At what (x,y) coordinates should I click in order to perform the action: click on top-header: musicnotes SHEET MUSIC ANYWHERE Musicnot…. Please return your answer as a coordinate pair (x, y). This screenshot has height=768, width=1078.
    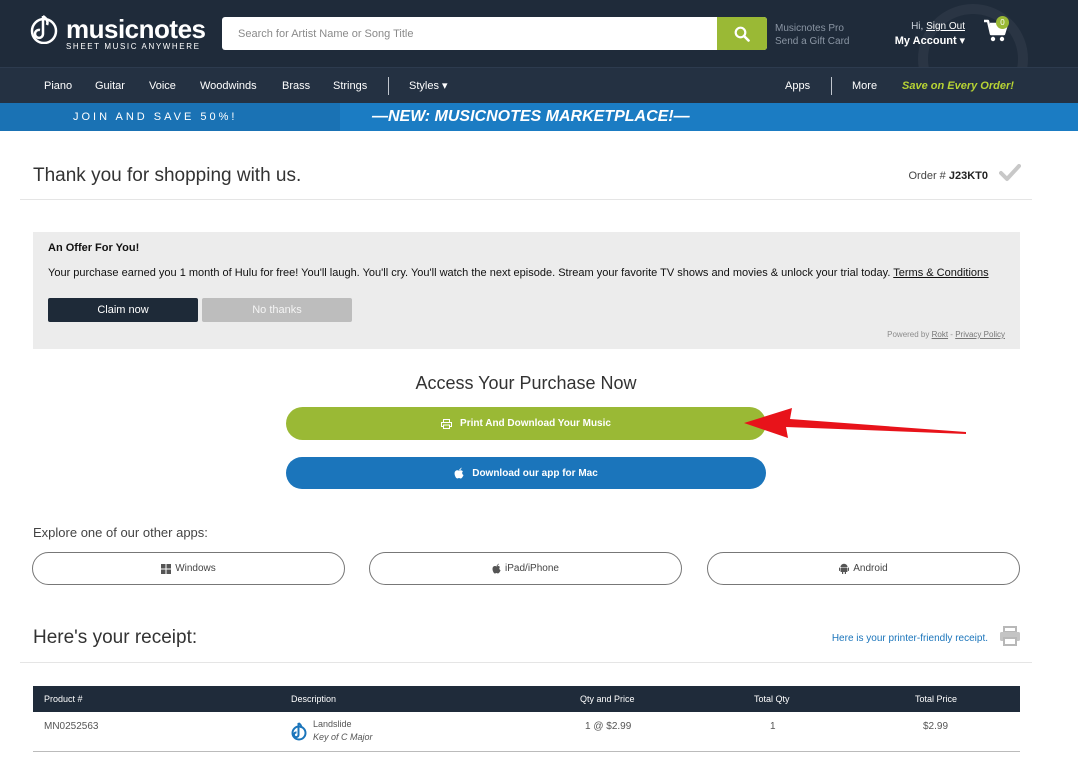
    Looking at the image, I should click on (539, 57).